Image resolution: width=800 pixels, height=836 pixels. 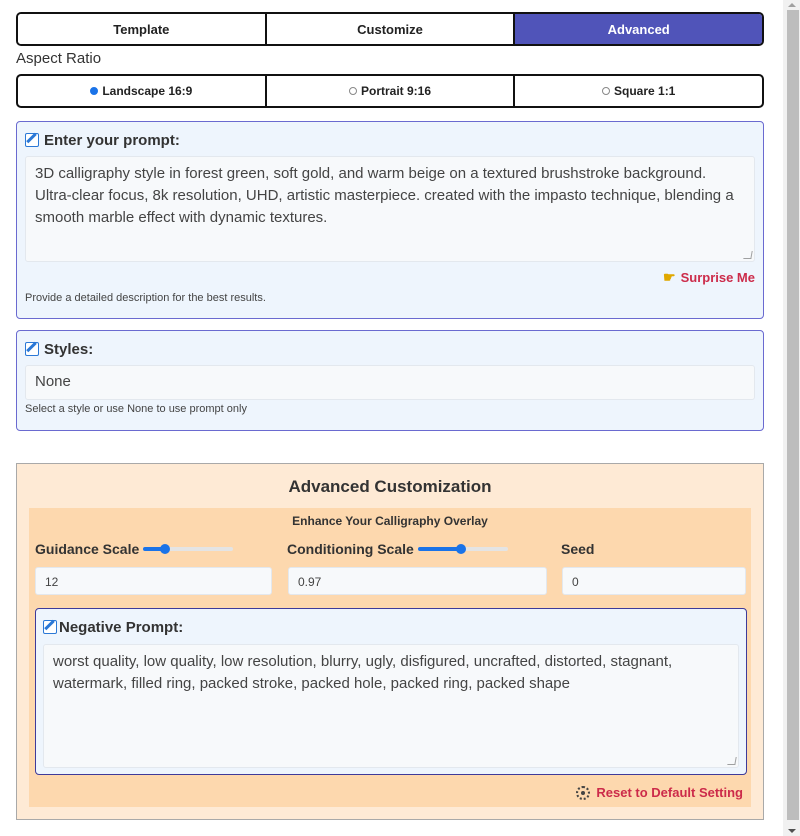 I want to click on styles-title: Styles:, so click(x=69, y=349).